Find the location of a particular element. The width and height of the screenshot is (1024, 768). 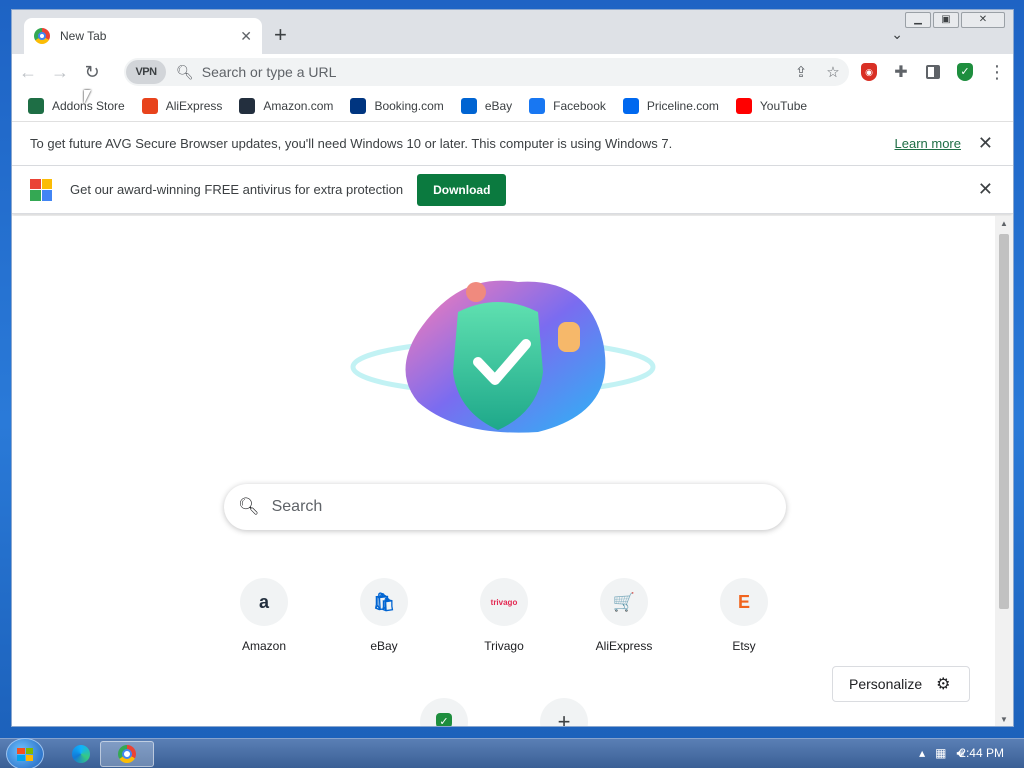

side-panel-icon is located at coordinates (933, 72).